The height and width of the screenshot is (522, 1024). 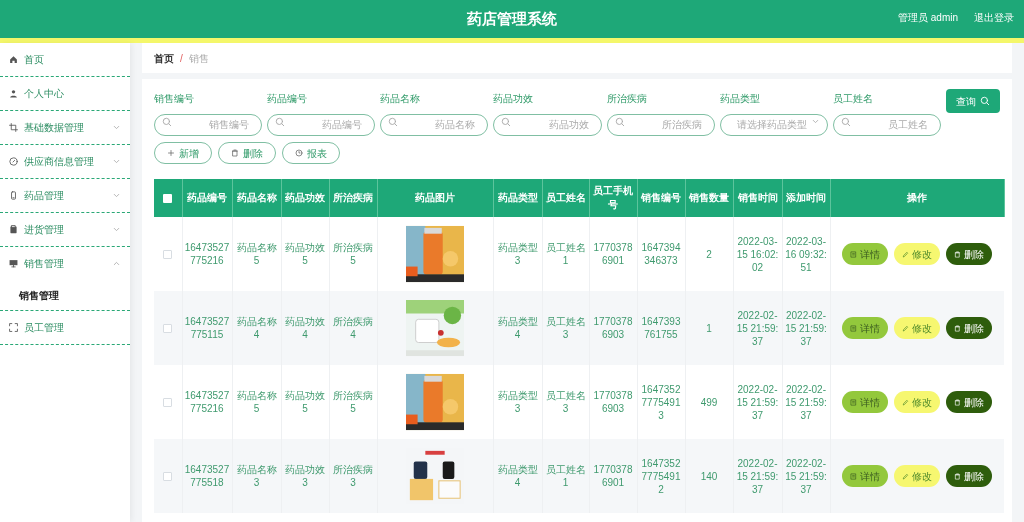 What do you see at coordinates (973, 101) in the screenshot?
I see `query-button: 查询` at bounding box center [973, 101].